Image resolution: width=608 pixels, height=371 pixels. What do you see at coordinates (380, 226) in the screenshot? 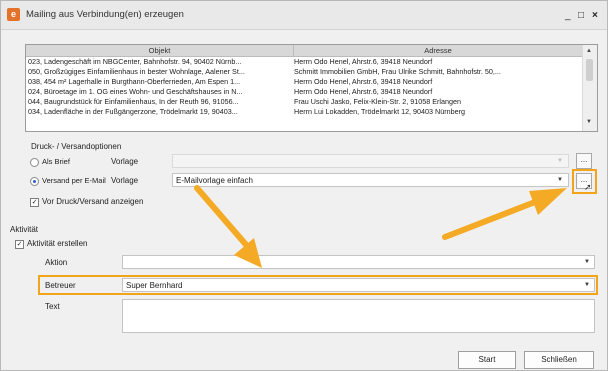
I see `annotation-arrows` at bounding box center [380, 226].